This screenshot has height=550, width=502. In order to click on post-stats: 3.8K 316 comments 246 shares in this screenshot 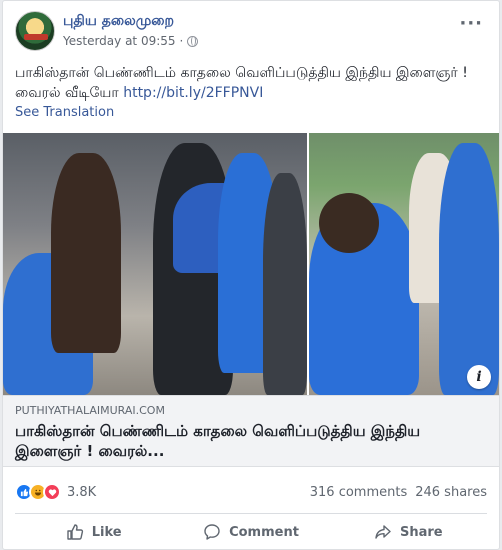, I will do `click(251, 492)`.